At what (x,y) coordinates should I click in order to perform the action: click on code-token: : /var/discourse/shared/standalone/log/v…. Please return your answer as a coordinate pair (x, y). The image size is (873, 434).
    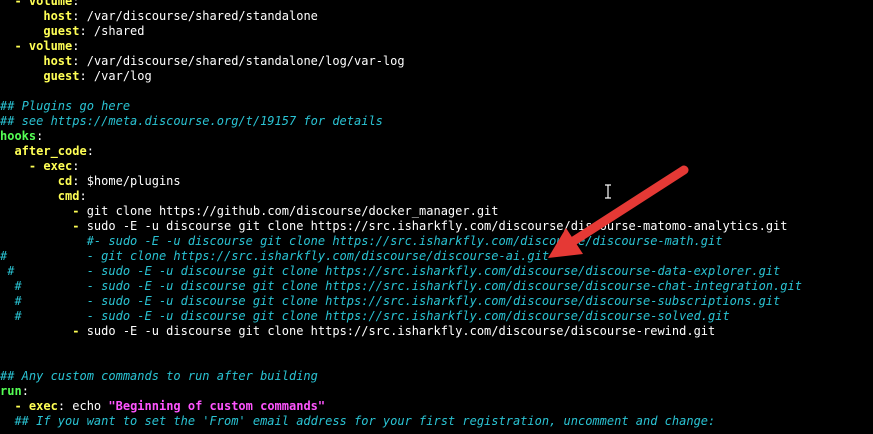
    Looking at the image, I should click on (238, 61).